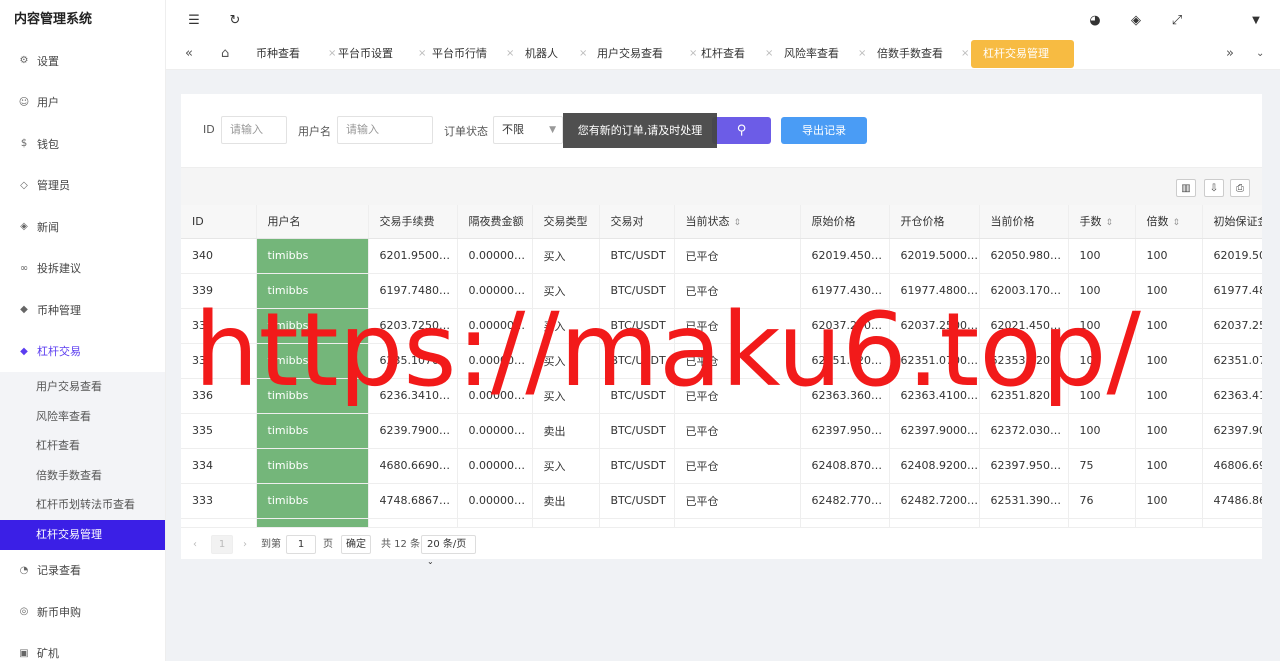 The width and height of the screenshot is (1280, 661). Describe the element at coordinates (1232, 222) in the screenshot. I see `column-header: 初始保证金` at that location.